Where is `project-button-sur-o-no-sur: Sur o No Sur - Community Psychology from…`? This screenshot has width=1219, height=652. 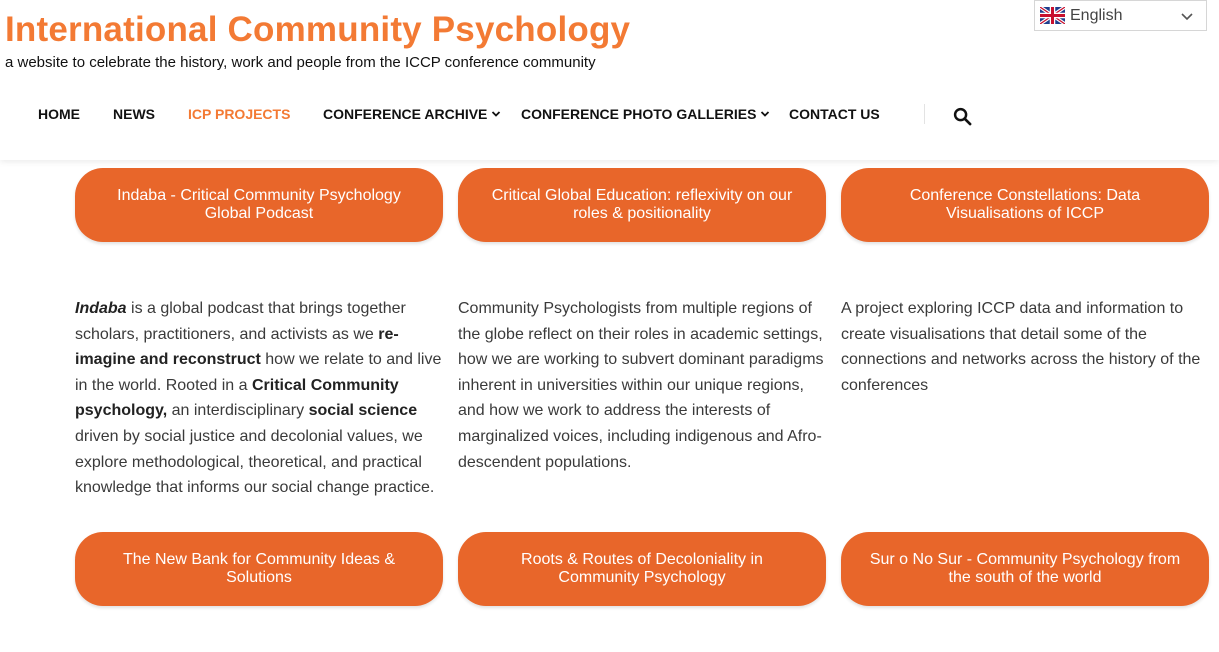 project-button-sur-o-no-sur: Sur o No Sur - Community Psychology from… is located at coordinates (1025, 569).